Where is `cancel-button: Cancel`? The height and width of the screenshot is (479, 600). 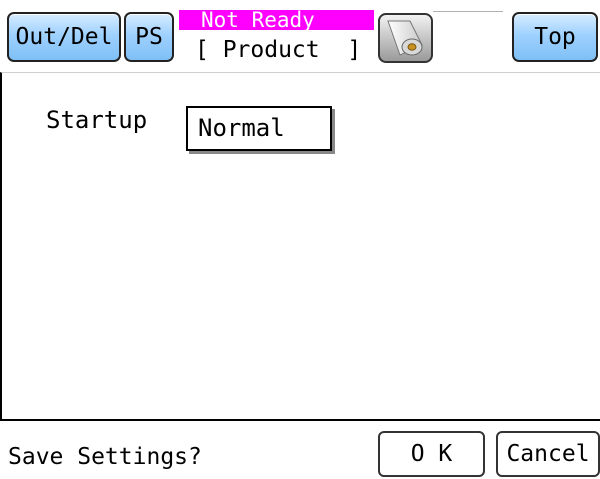 cancel-button: Cancel is located at coordinates (548, 454).